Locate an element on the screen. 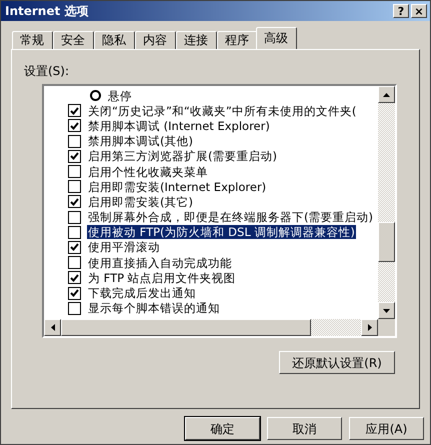  radio-button is located at coordinates (95, 96).